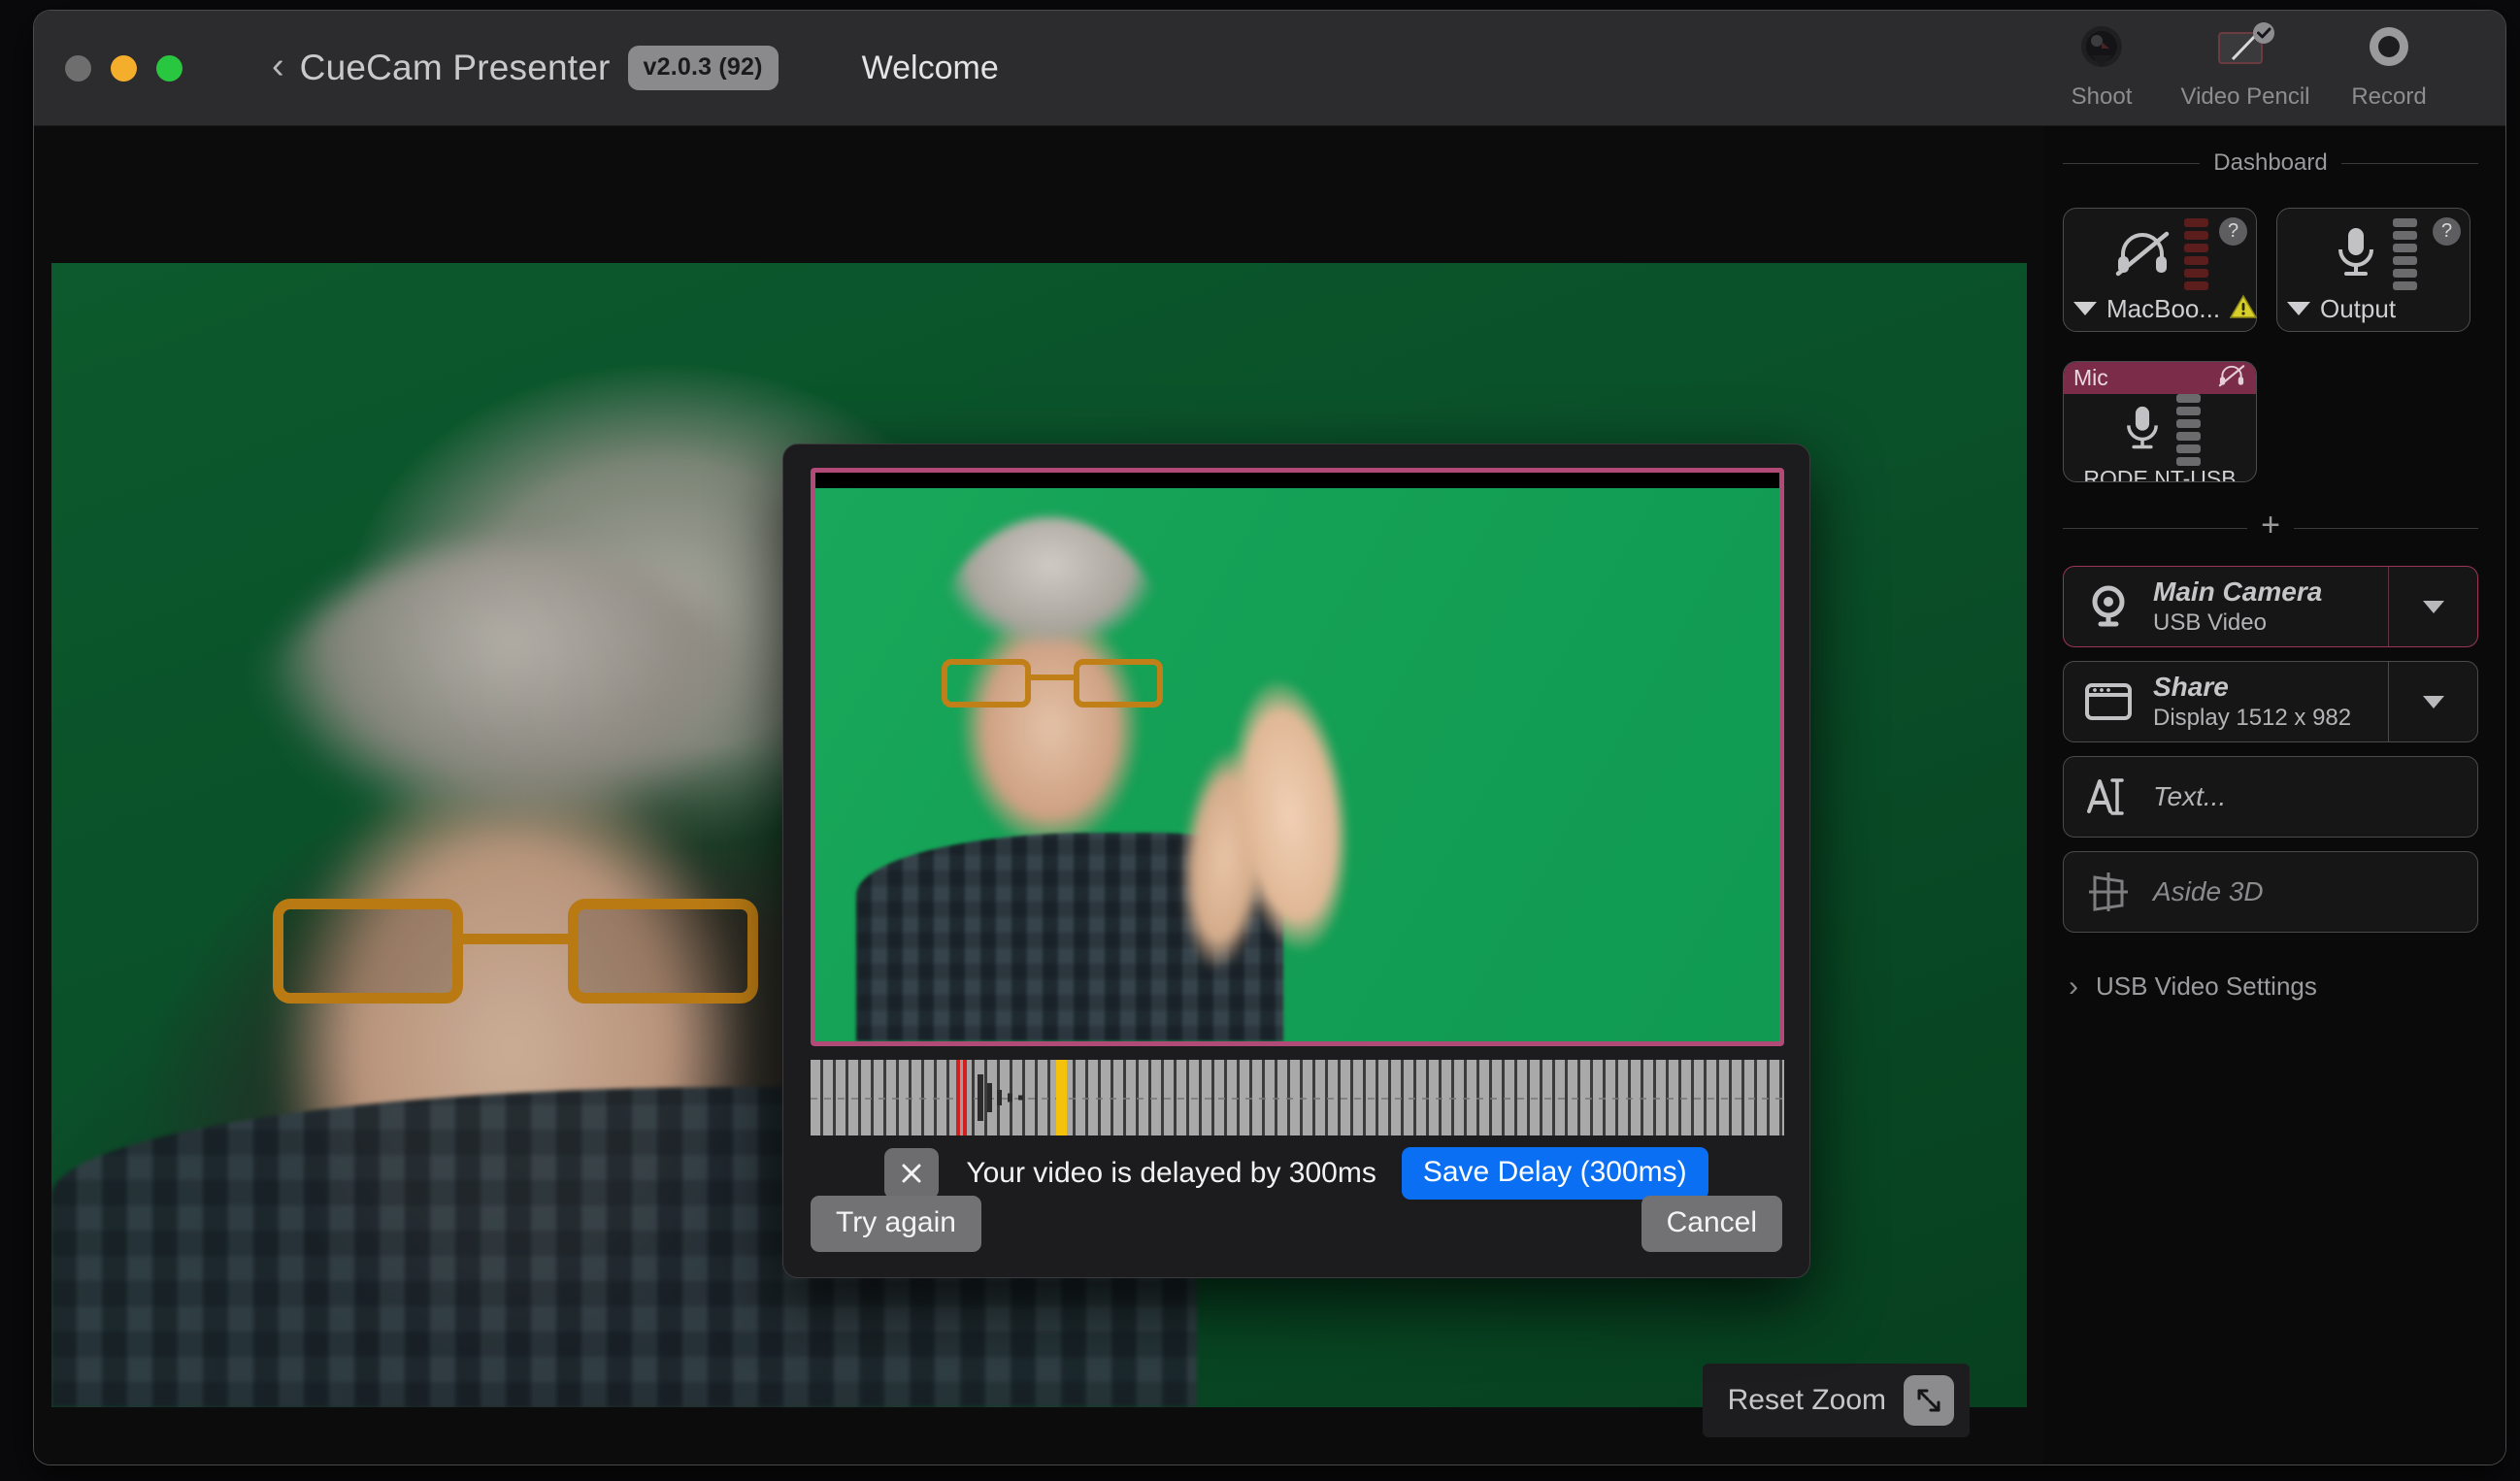 The height and width of the screenshot is (1481, 2520). What do you see at coordinates (2270, 270) in the screenshot?
I see `audio-meter-grid: ? MacBoo... ? Output` at bounding box center [2270, 270].